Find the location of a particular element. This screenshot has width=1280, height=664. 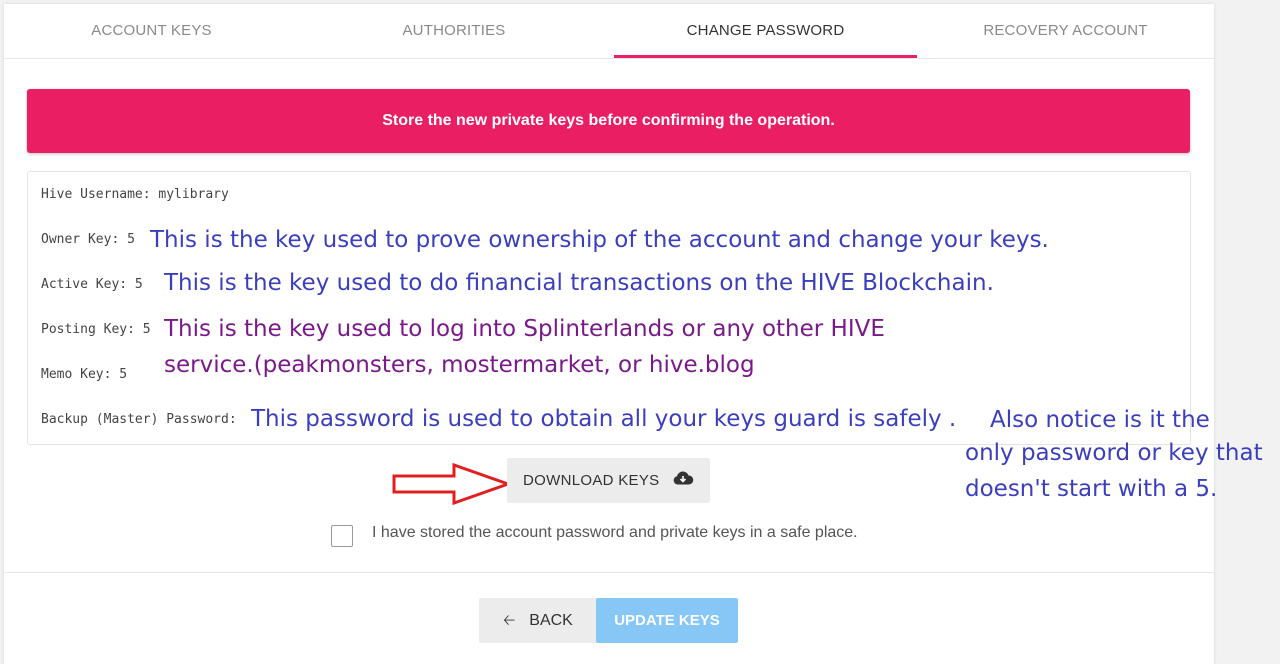

back-button: 🡠 BACK is located at coordinates (538, 620).